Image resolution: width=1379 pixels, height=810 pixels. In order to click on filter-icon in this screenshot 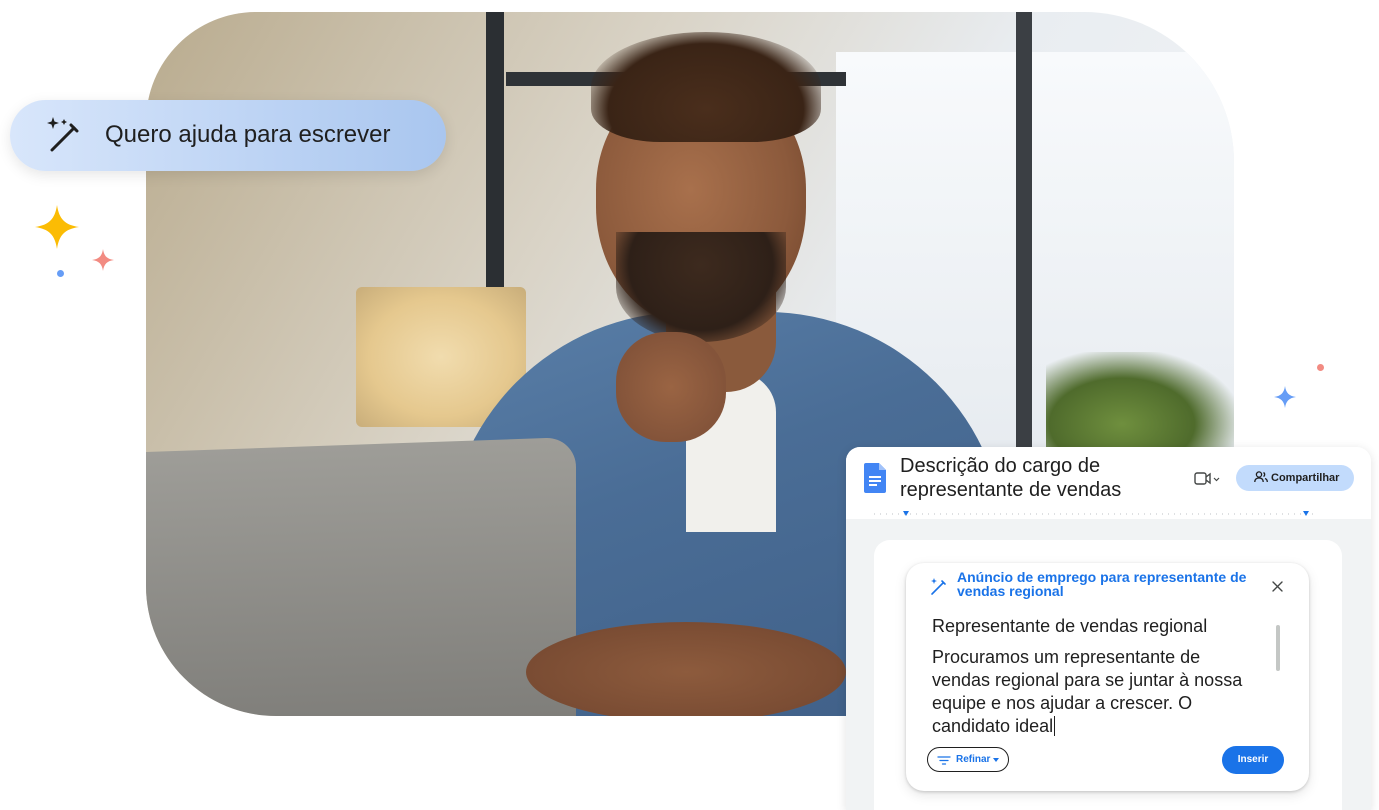, I will do `click(944, 760)`.